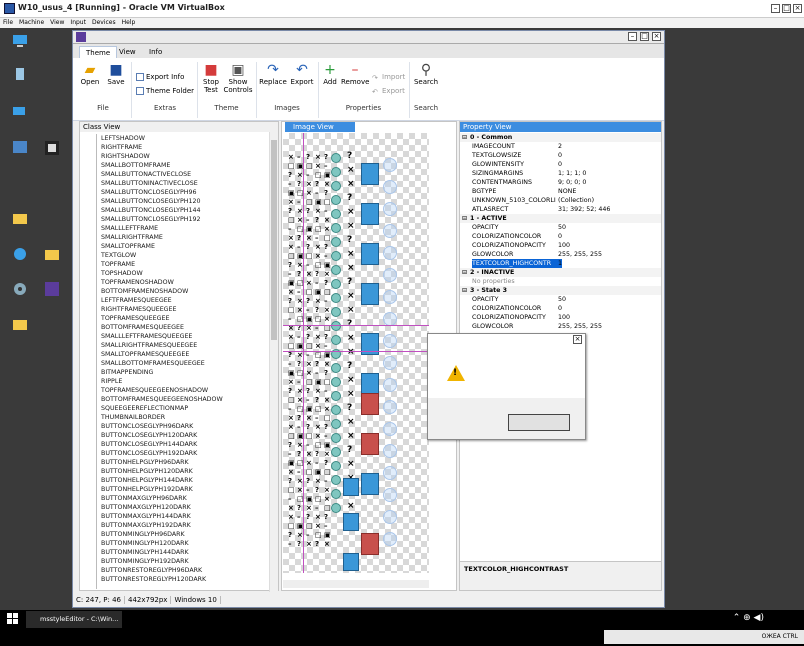 The image size is (804, 646). What do you see at coordinates (186, 237) in the screenshot?
I see `class-list-item: SMALLRIGHTFRAME` at bounding box center [186, 237].